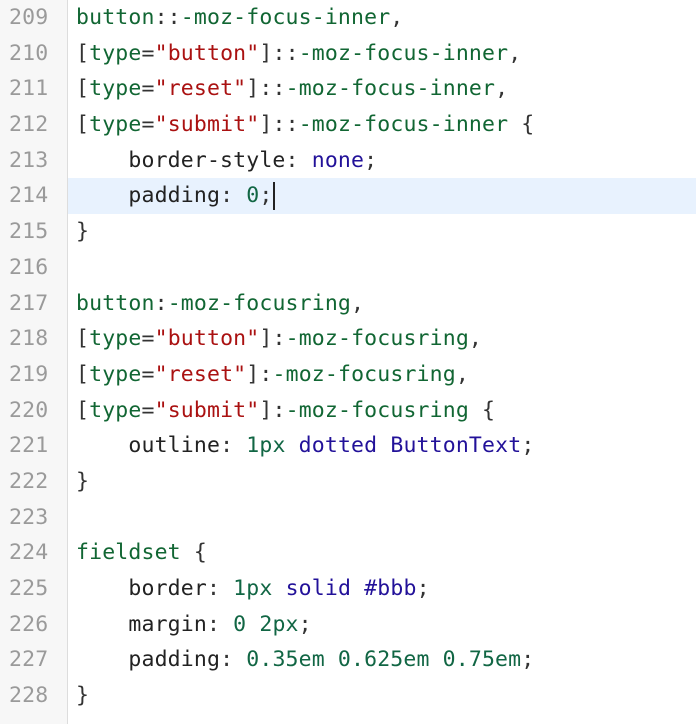 Image resolution: width=696 pixels, height=724 pixels. What do you see at coordinates (207, 410) in the screenshot?
I see `code-token: "submit"` at bounding box center [207, 410].